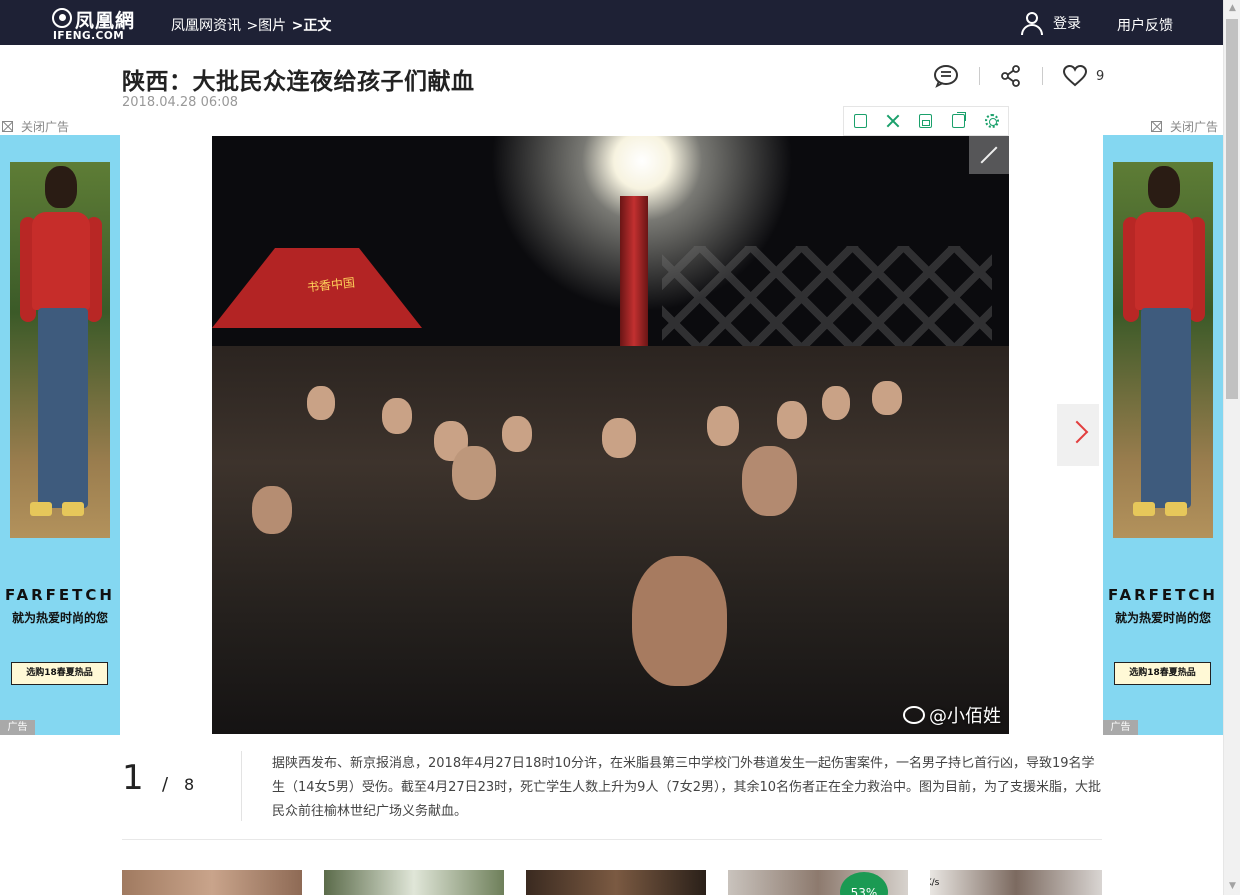 This screenshot has height=895, width=1240. What do you see at coordinates (1067, 24) in the screenshot?
I see `login-label: 登录` at bounding box center [1067, 24].